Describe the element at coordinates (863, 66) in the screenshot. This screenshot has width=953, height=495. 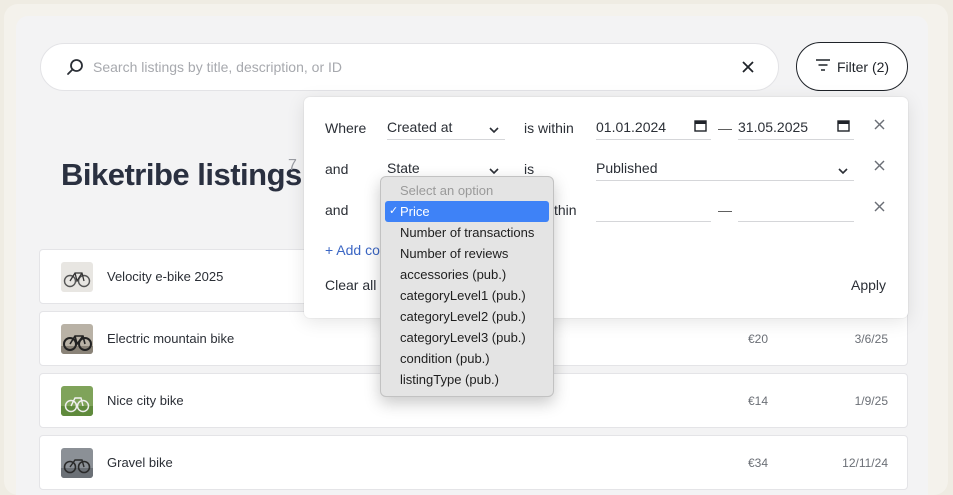
I see `filter-button-label: Filter (2)` at that location.